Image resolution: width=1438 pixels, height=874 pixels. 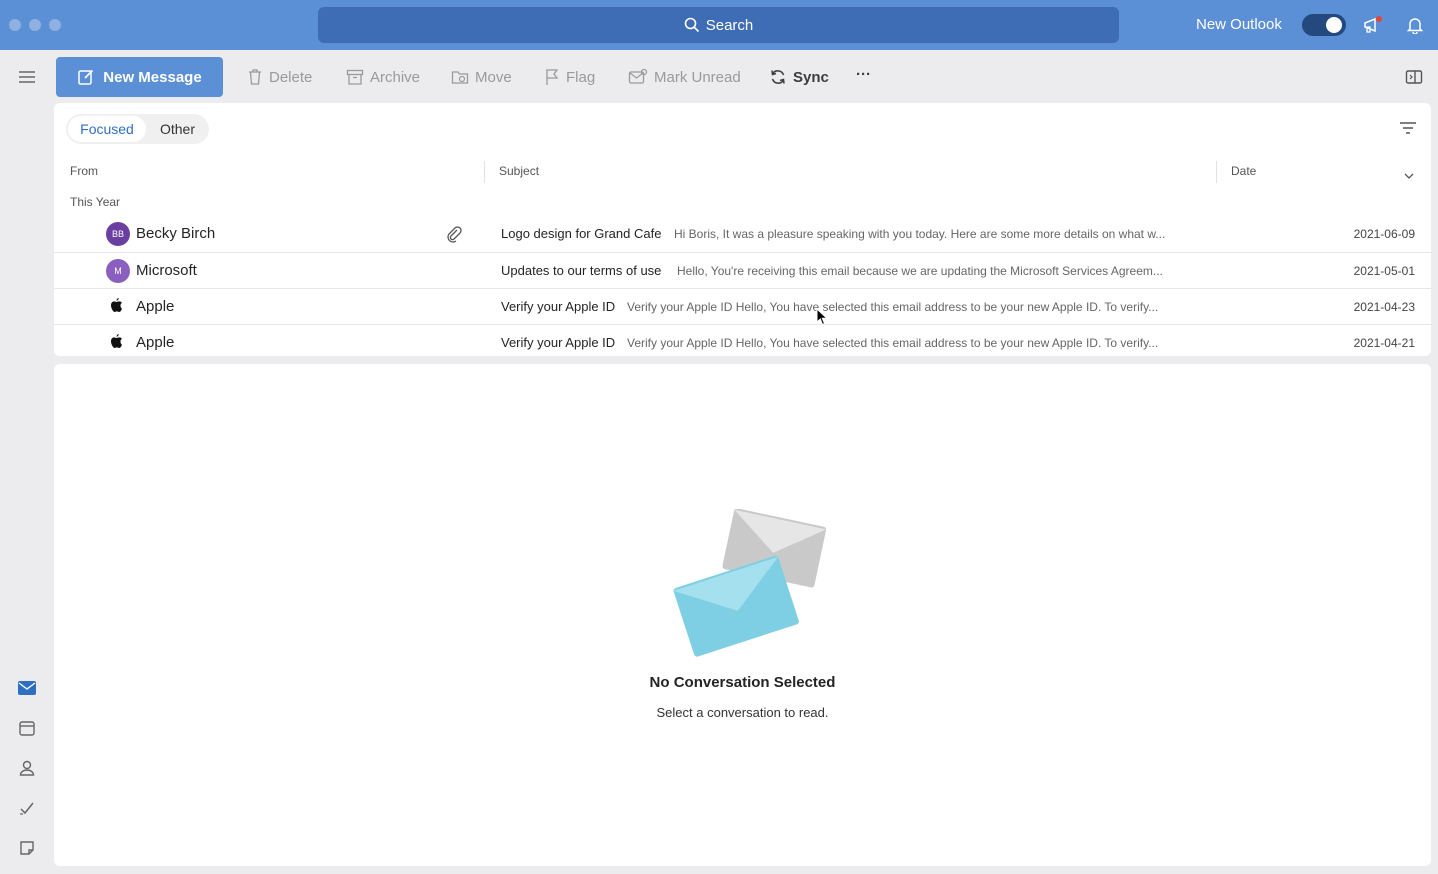 What do you see at coordinates (691, 25) in the screenshot?
I see `search-icon` at bounding box center [691, 25].